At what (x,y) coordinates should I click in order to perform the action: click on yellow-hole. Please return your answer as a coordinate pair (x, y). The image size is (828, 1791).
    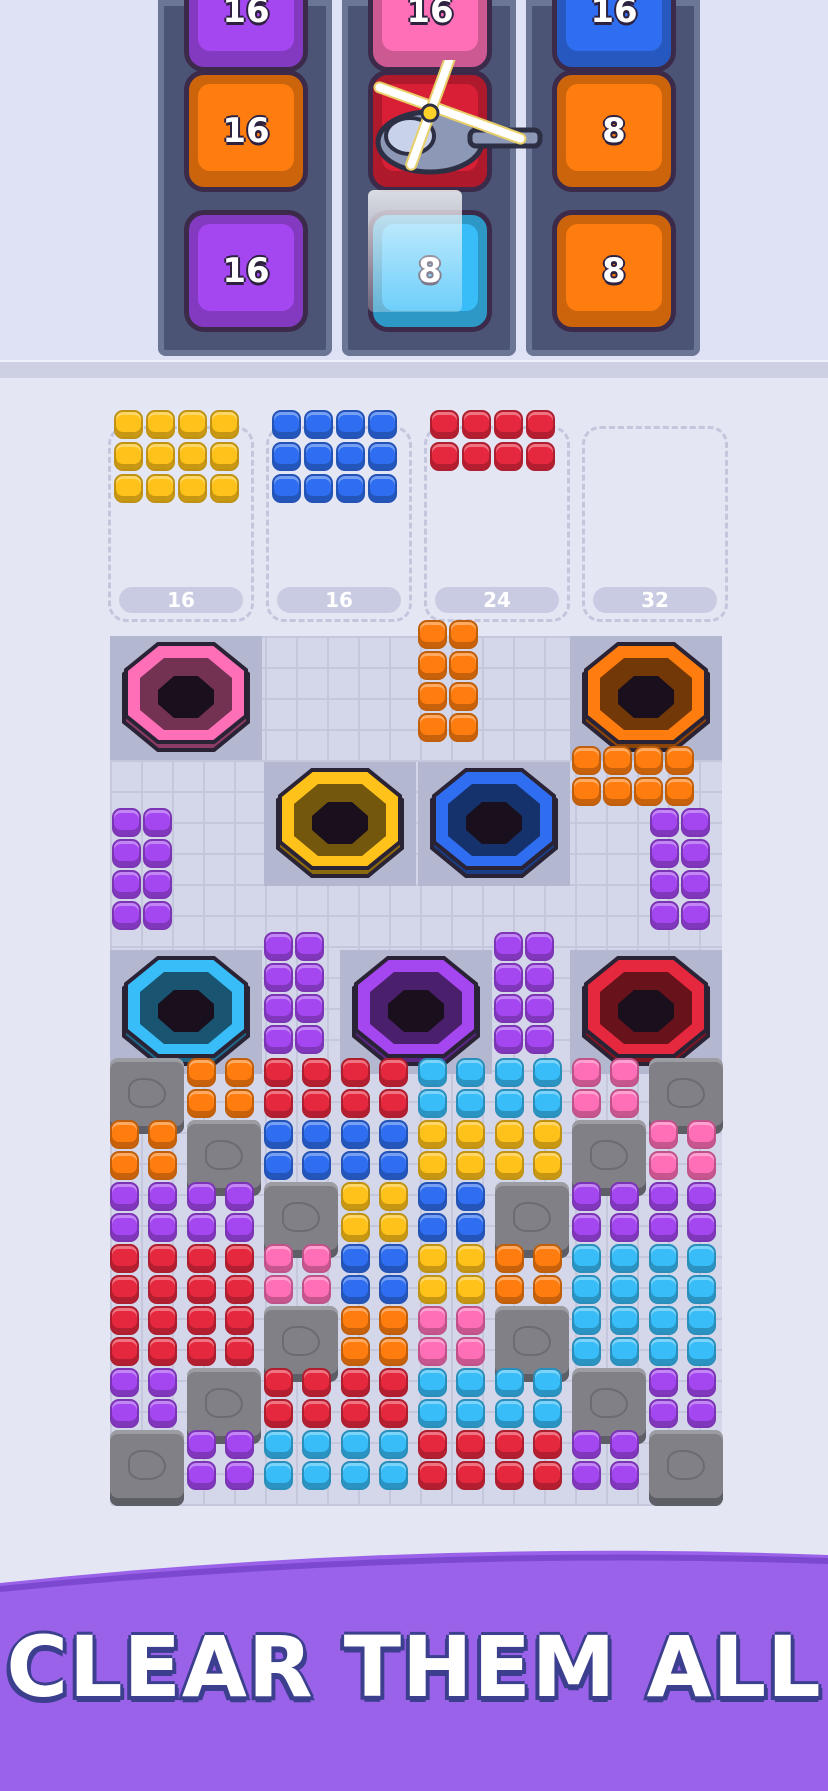
    Looking at the image, I should click on (340, 824).